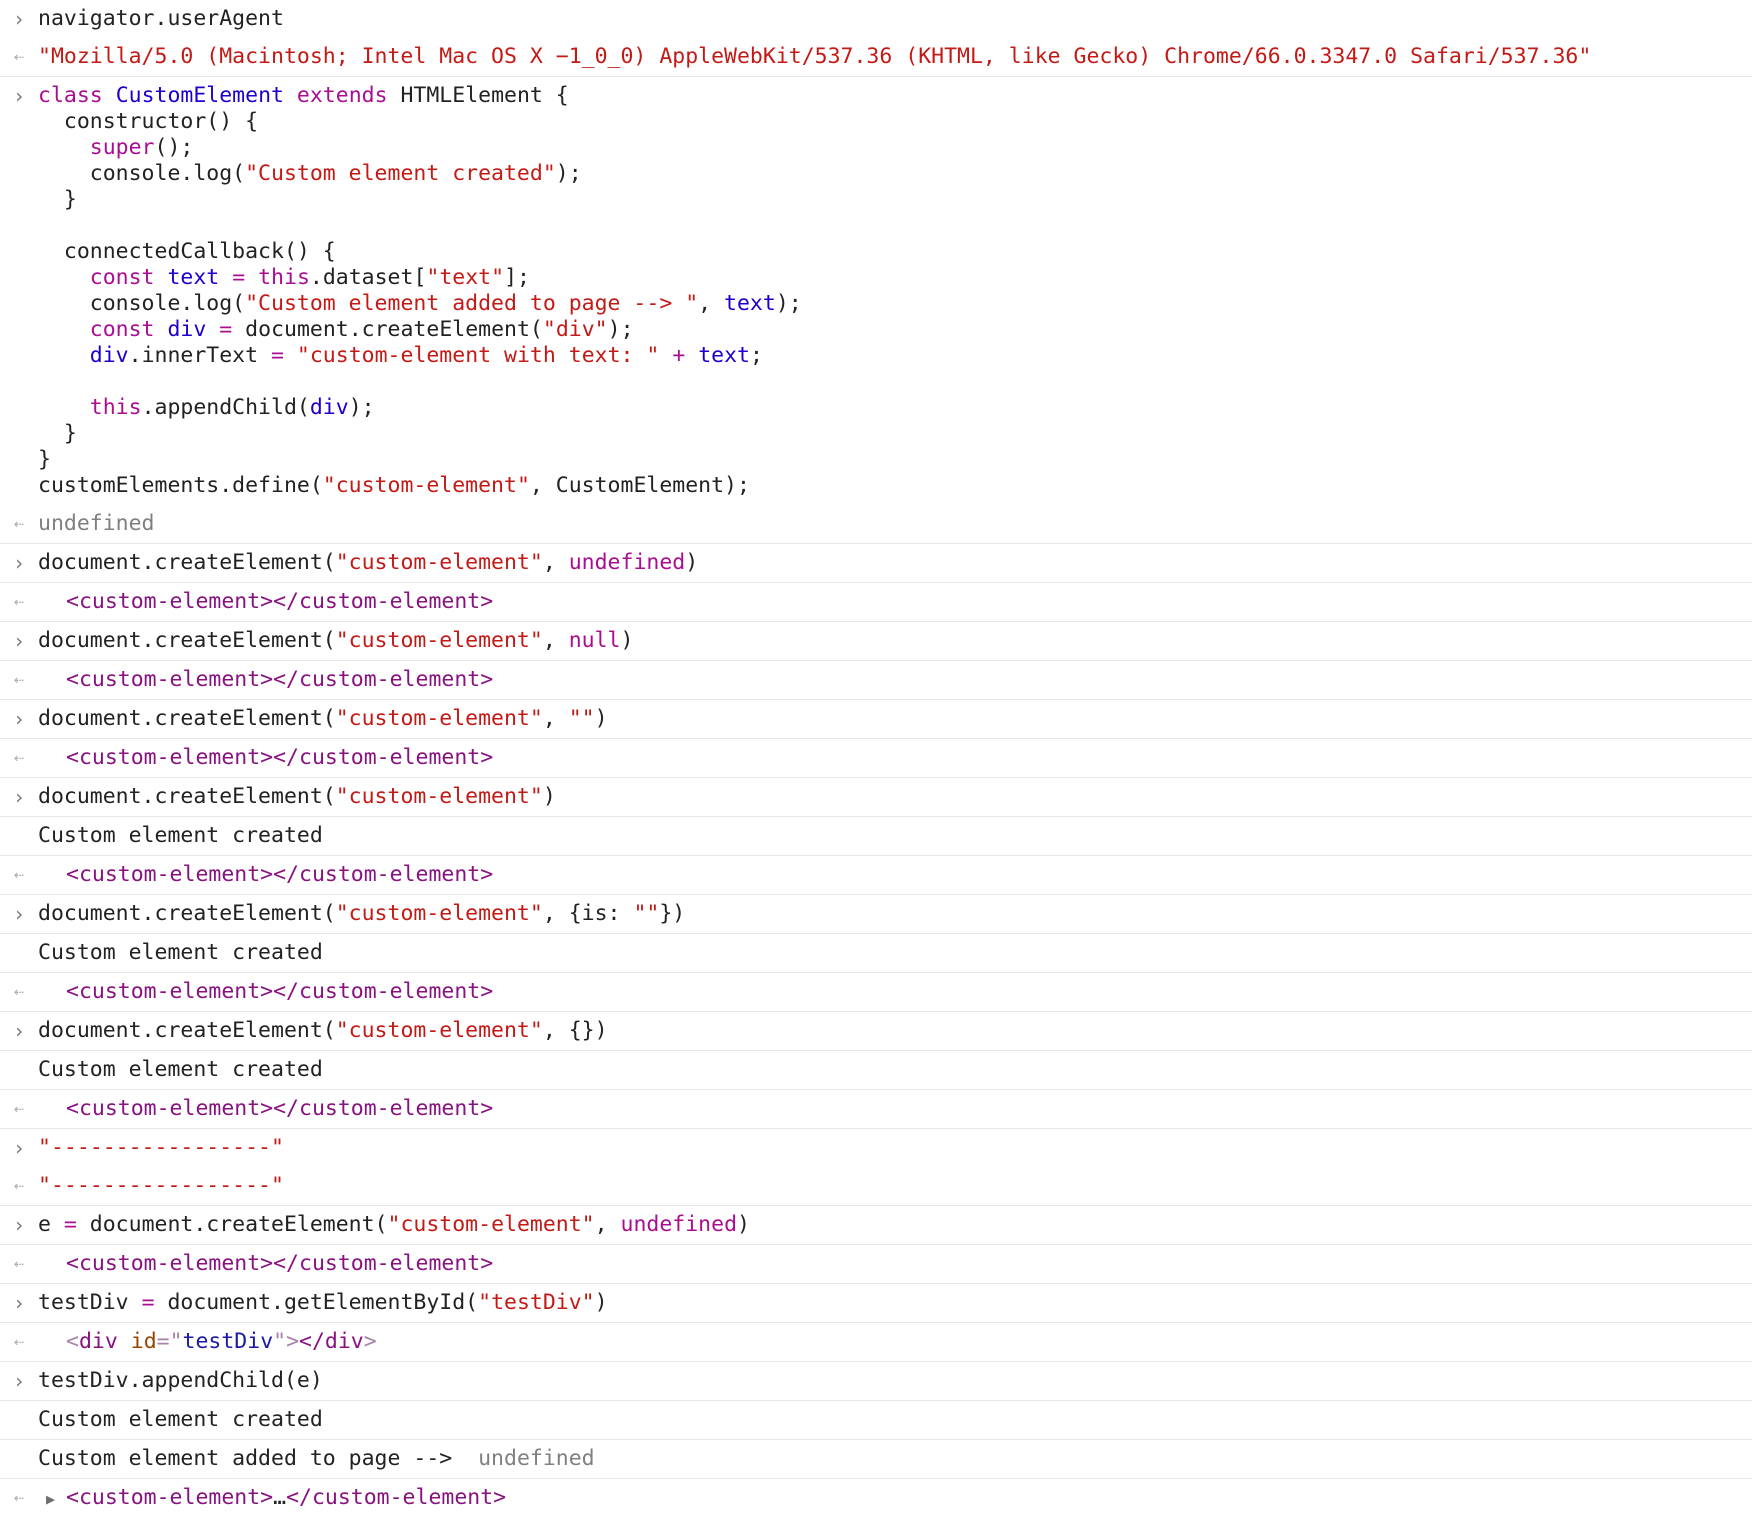  What do you see at coordinates (876, 1498) in the screenshot?
I see `console-output-row: ⇠ ▶ <custom-element>…</custom-element>` at bounding box center [876, 1498].